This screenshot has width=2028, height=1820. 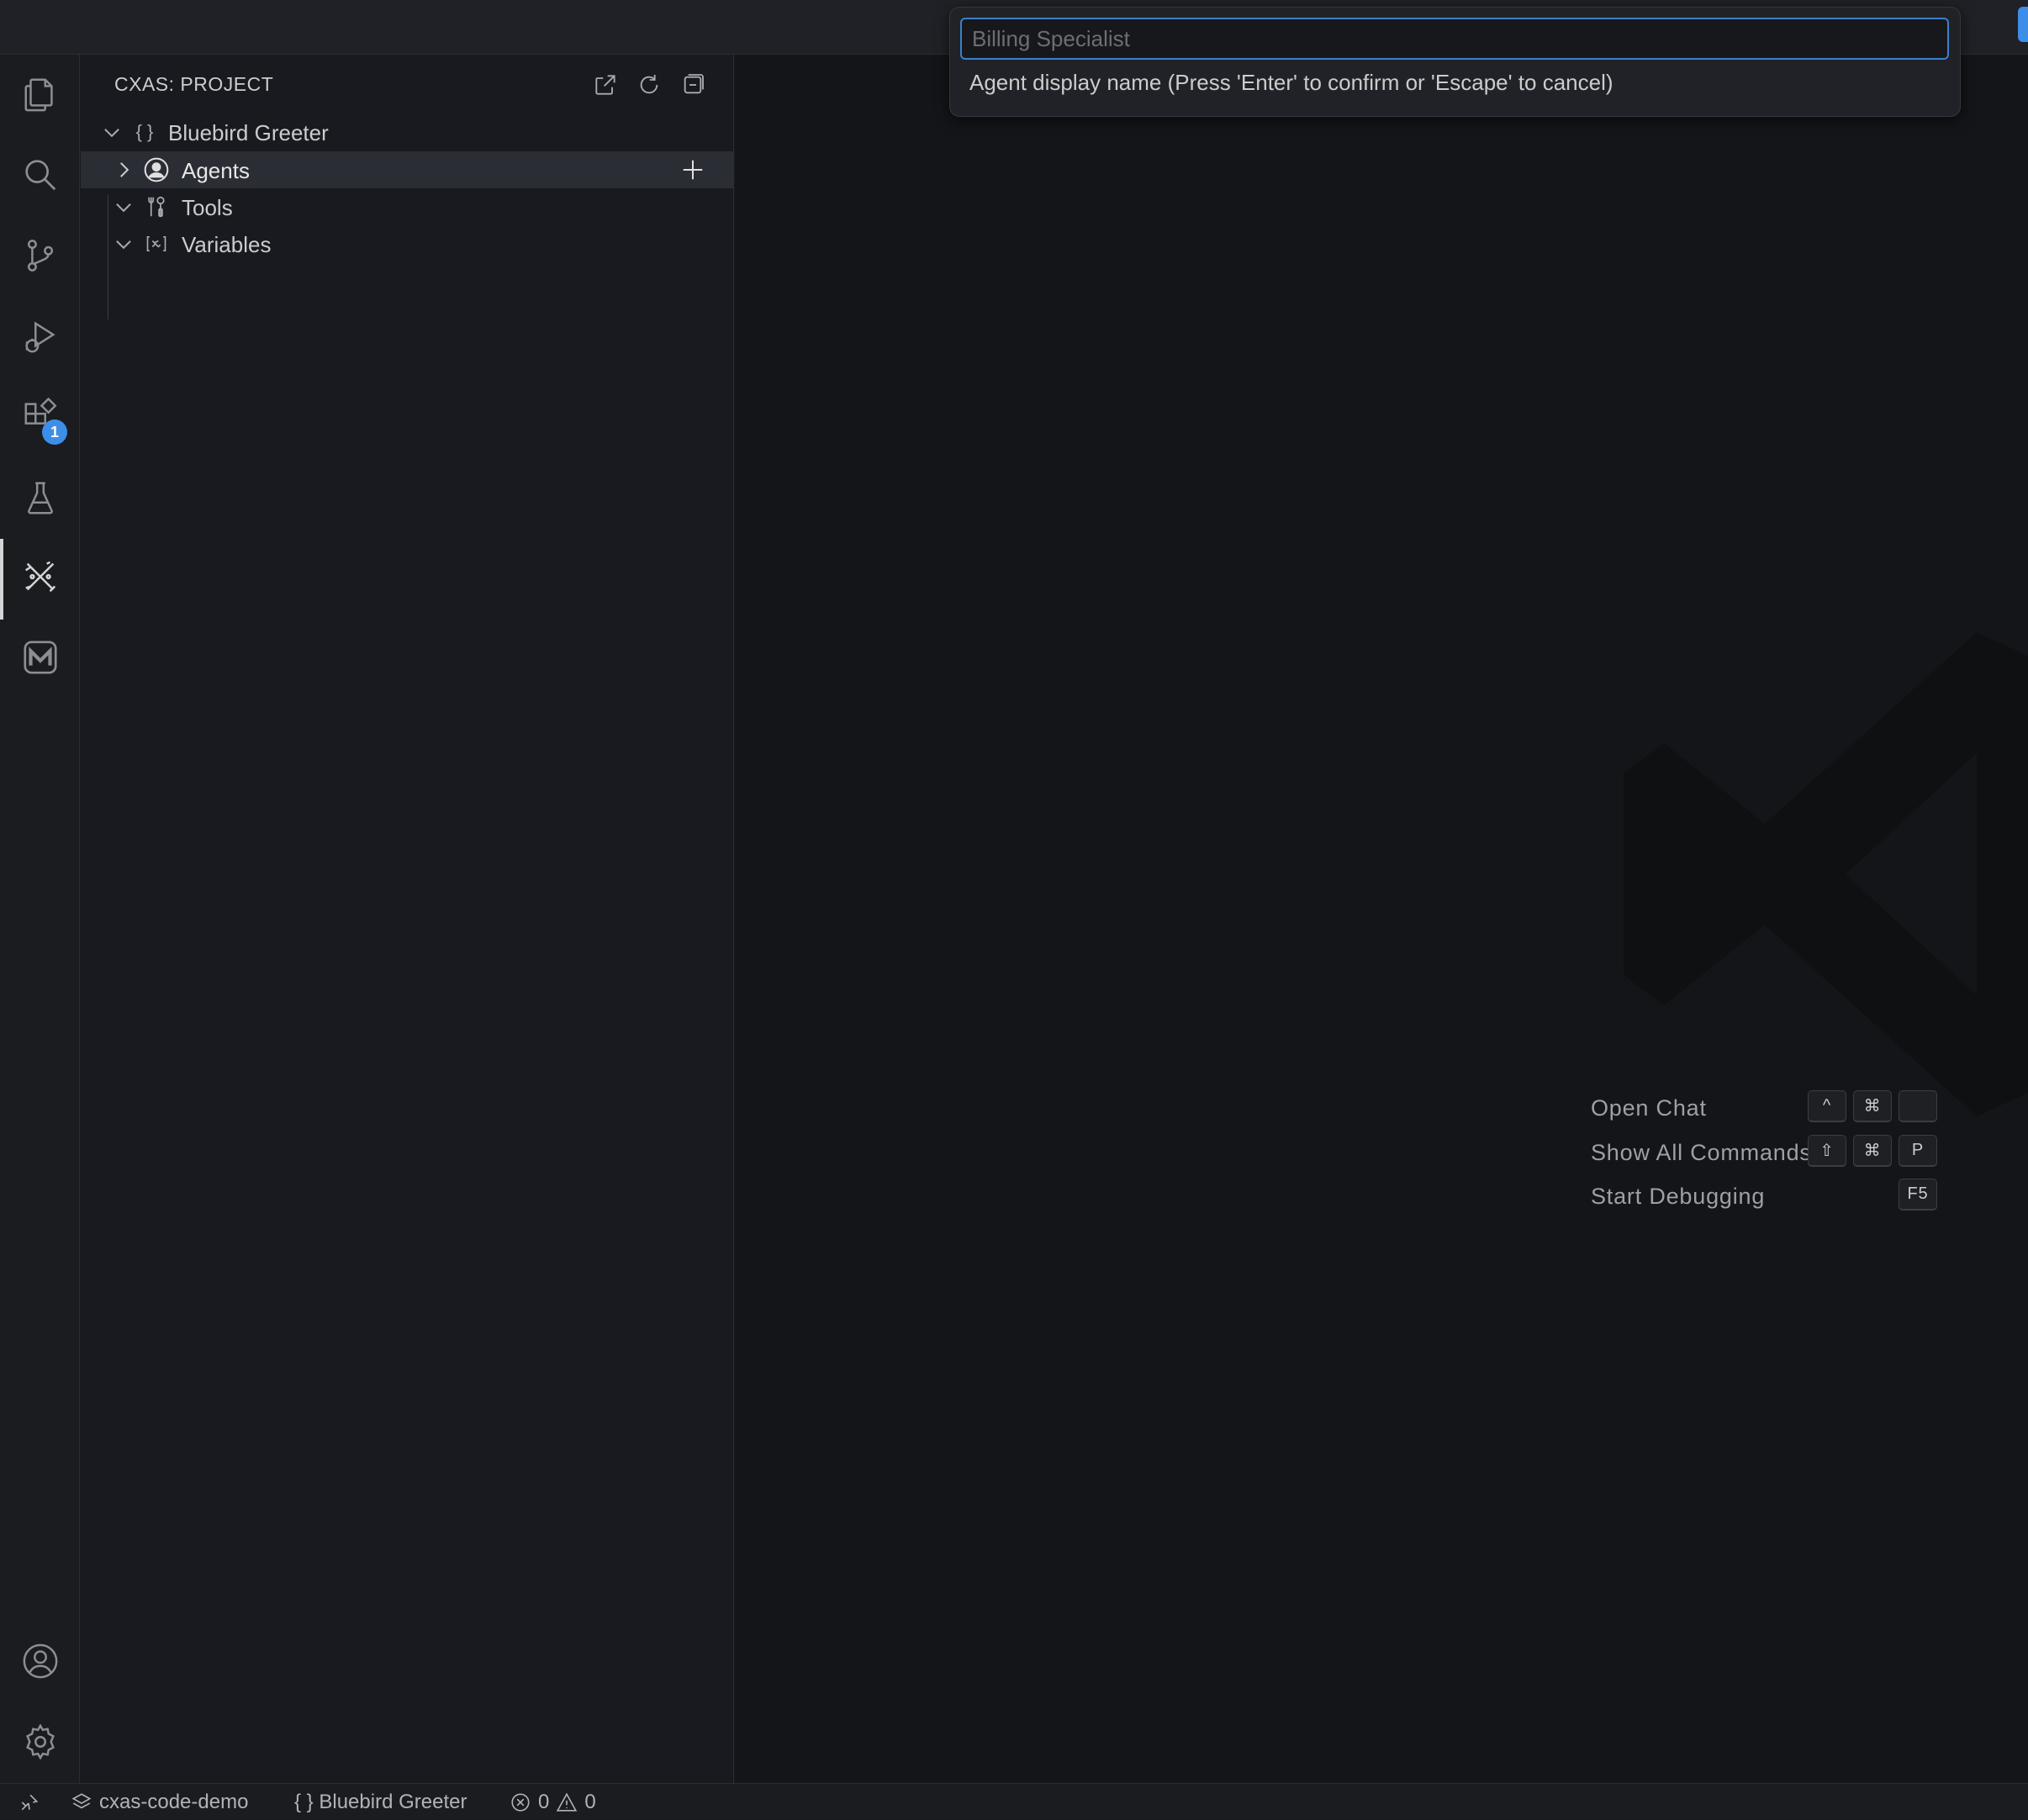 I want to click on vscode-logo-watermark-icon, so click(x=1826, y=874).